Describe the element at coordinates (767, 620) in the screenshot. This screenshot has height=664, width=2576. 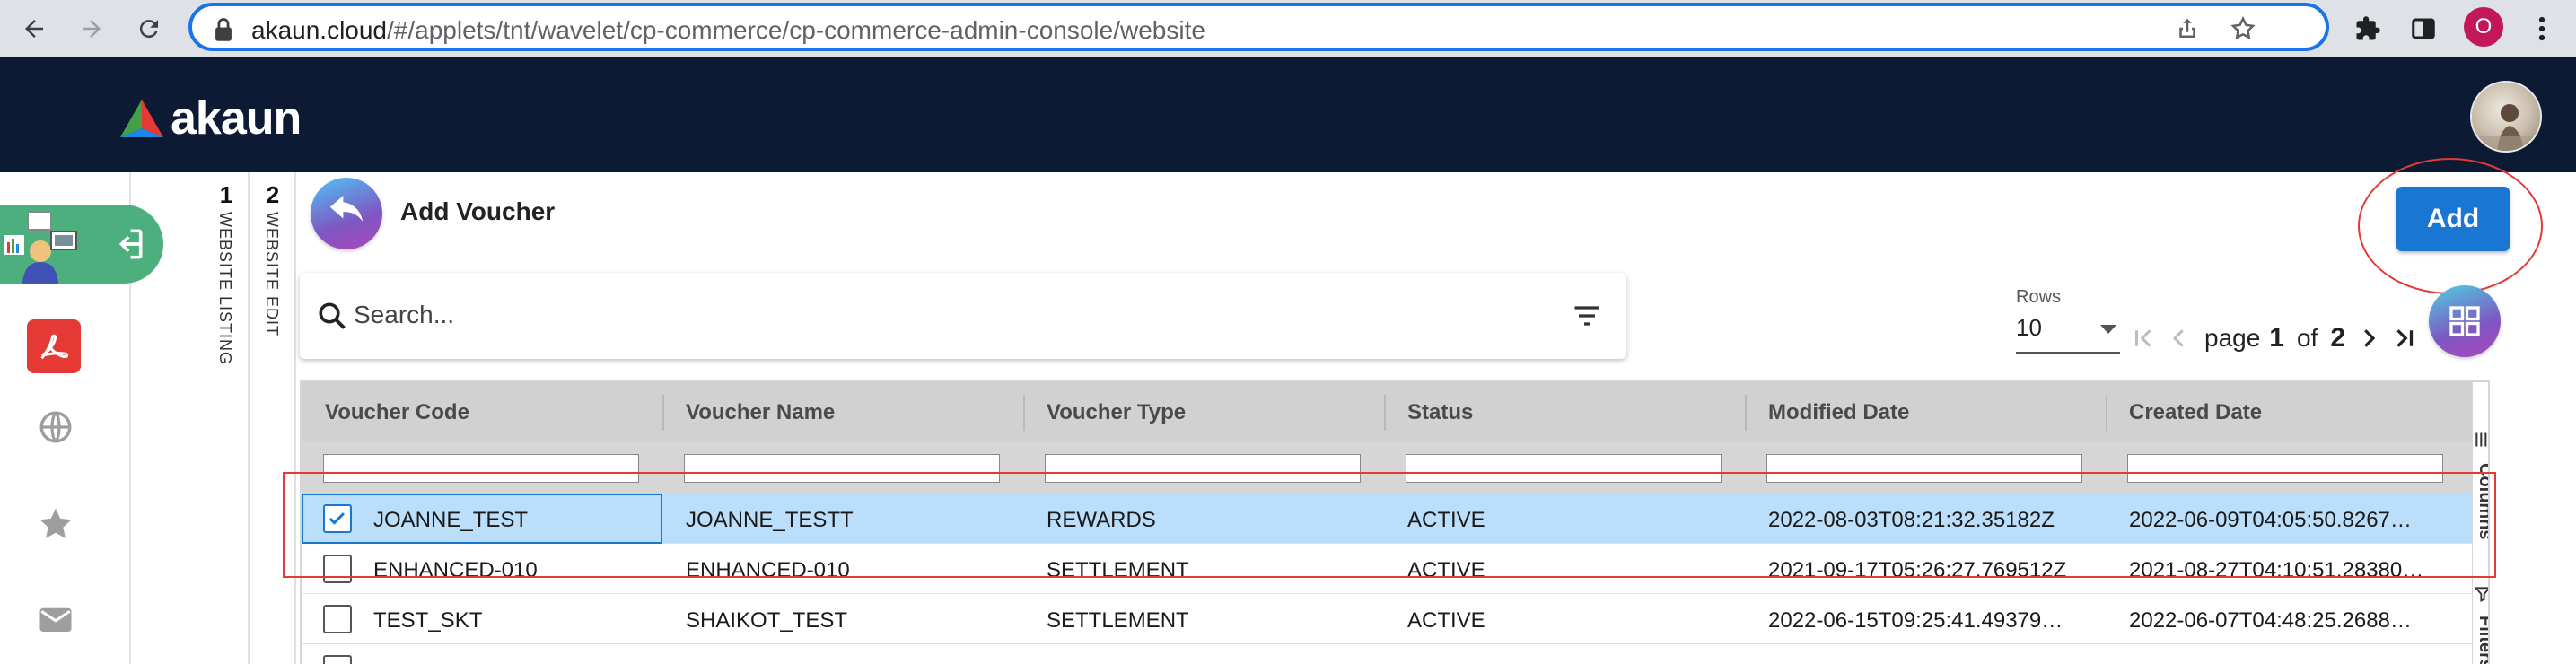
I see `cell-voucher-name: SHAIKOT_TEST` at that location.